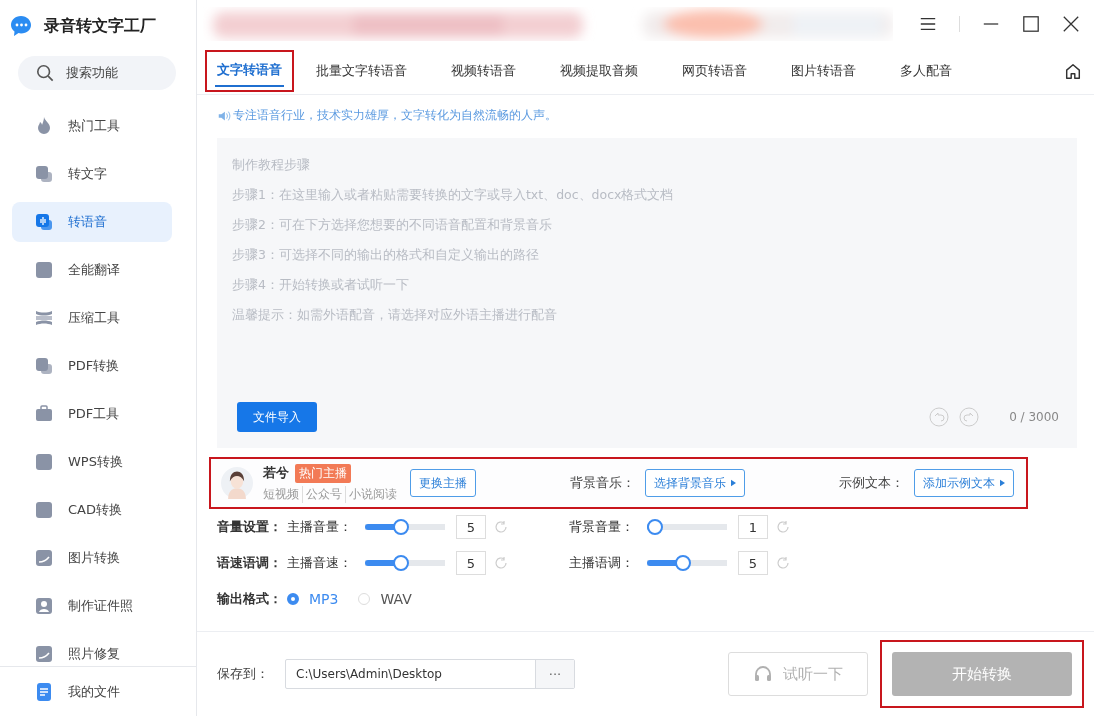 Image resolution: width=1094 pixels, height=716 pixels. Describe the element at coordinates (92, 414) in the screenshot. I see `sidebar-item: PDF工具` at that location.